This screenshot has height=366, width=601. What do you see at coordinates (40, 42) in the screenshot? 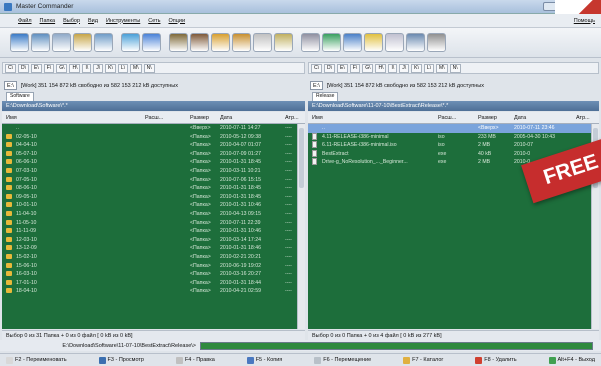
I see `view-brief-icon` at bounding box center [40, 42].